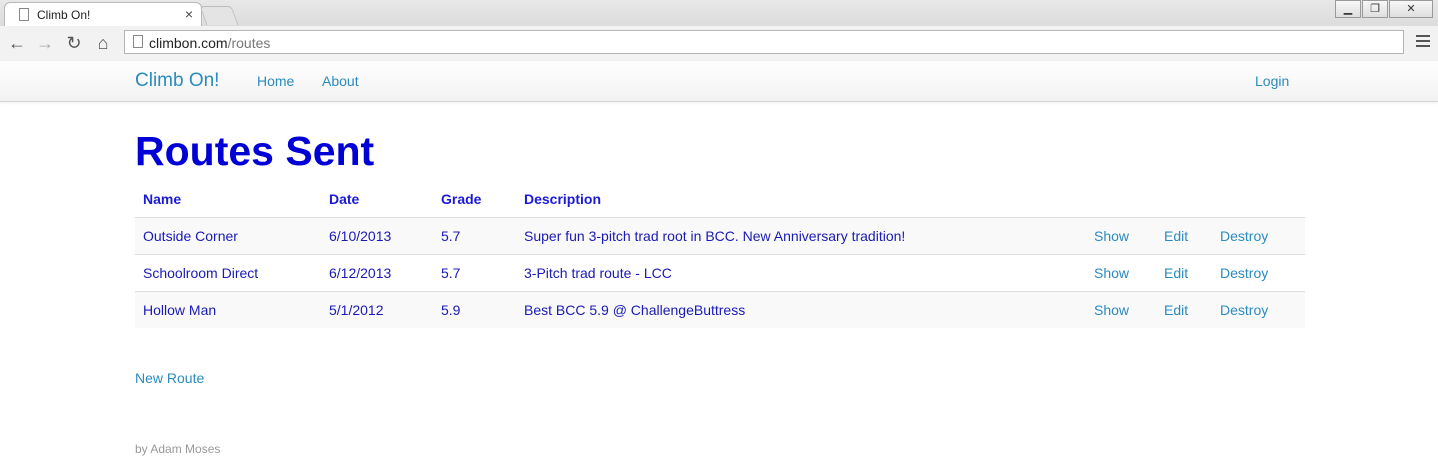 This screenshot has height=465, width=1438. I want to click on browser-tabstrip: Climb On! × ▁ ❐ ✕, so click(719, 13).